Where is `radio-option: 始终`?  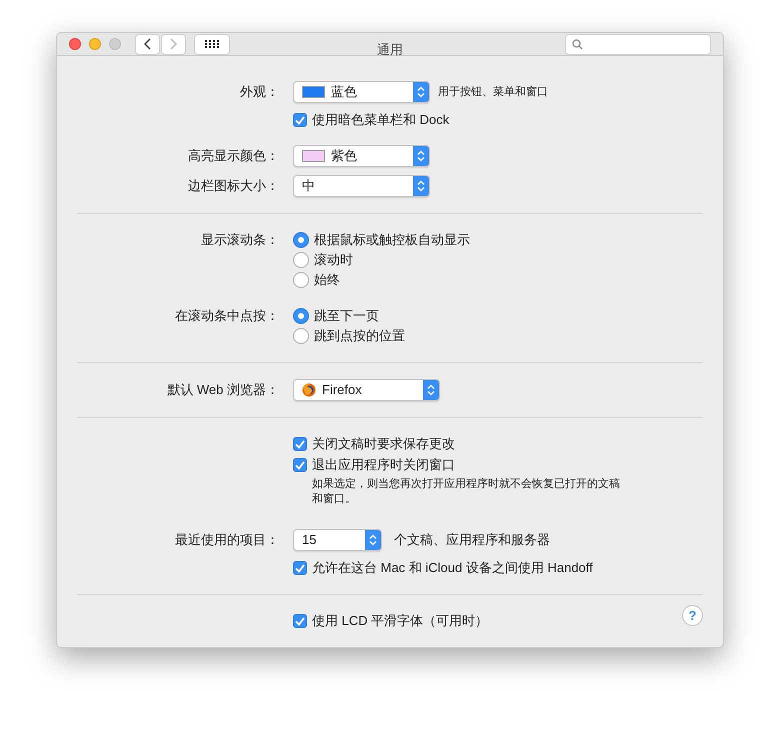 radio-option: 始终 is located at coordinates (381, 280).